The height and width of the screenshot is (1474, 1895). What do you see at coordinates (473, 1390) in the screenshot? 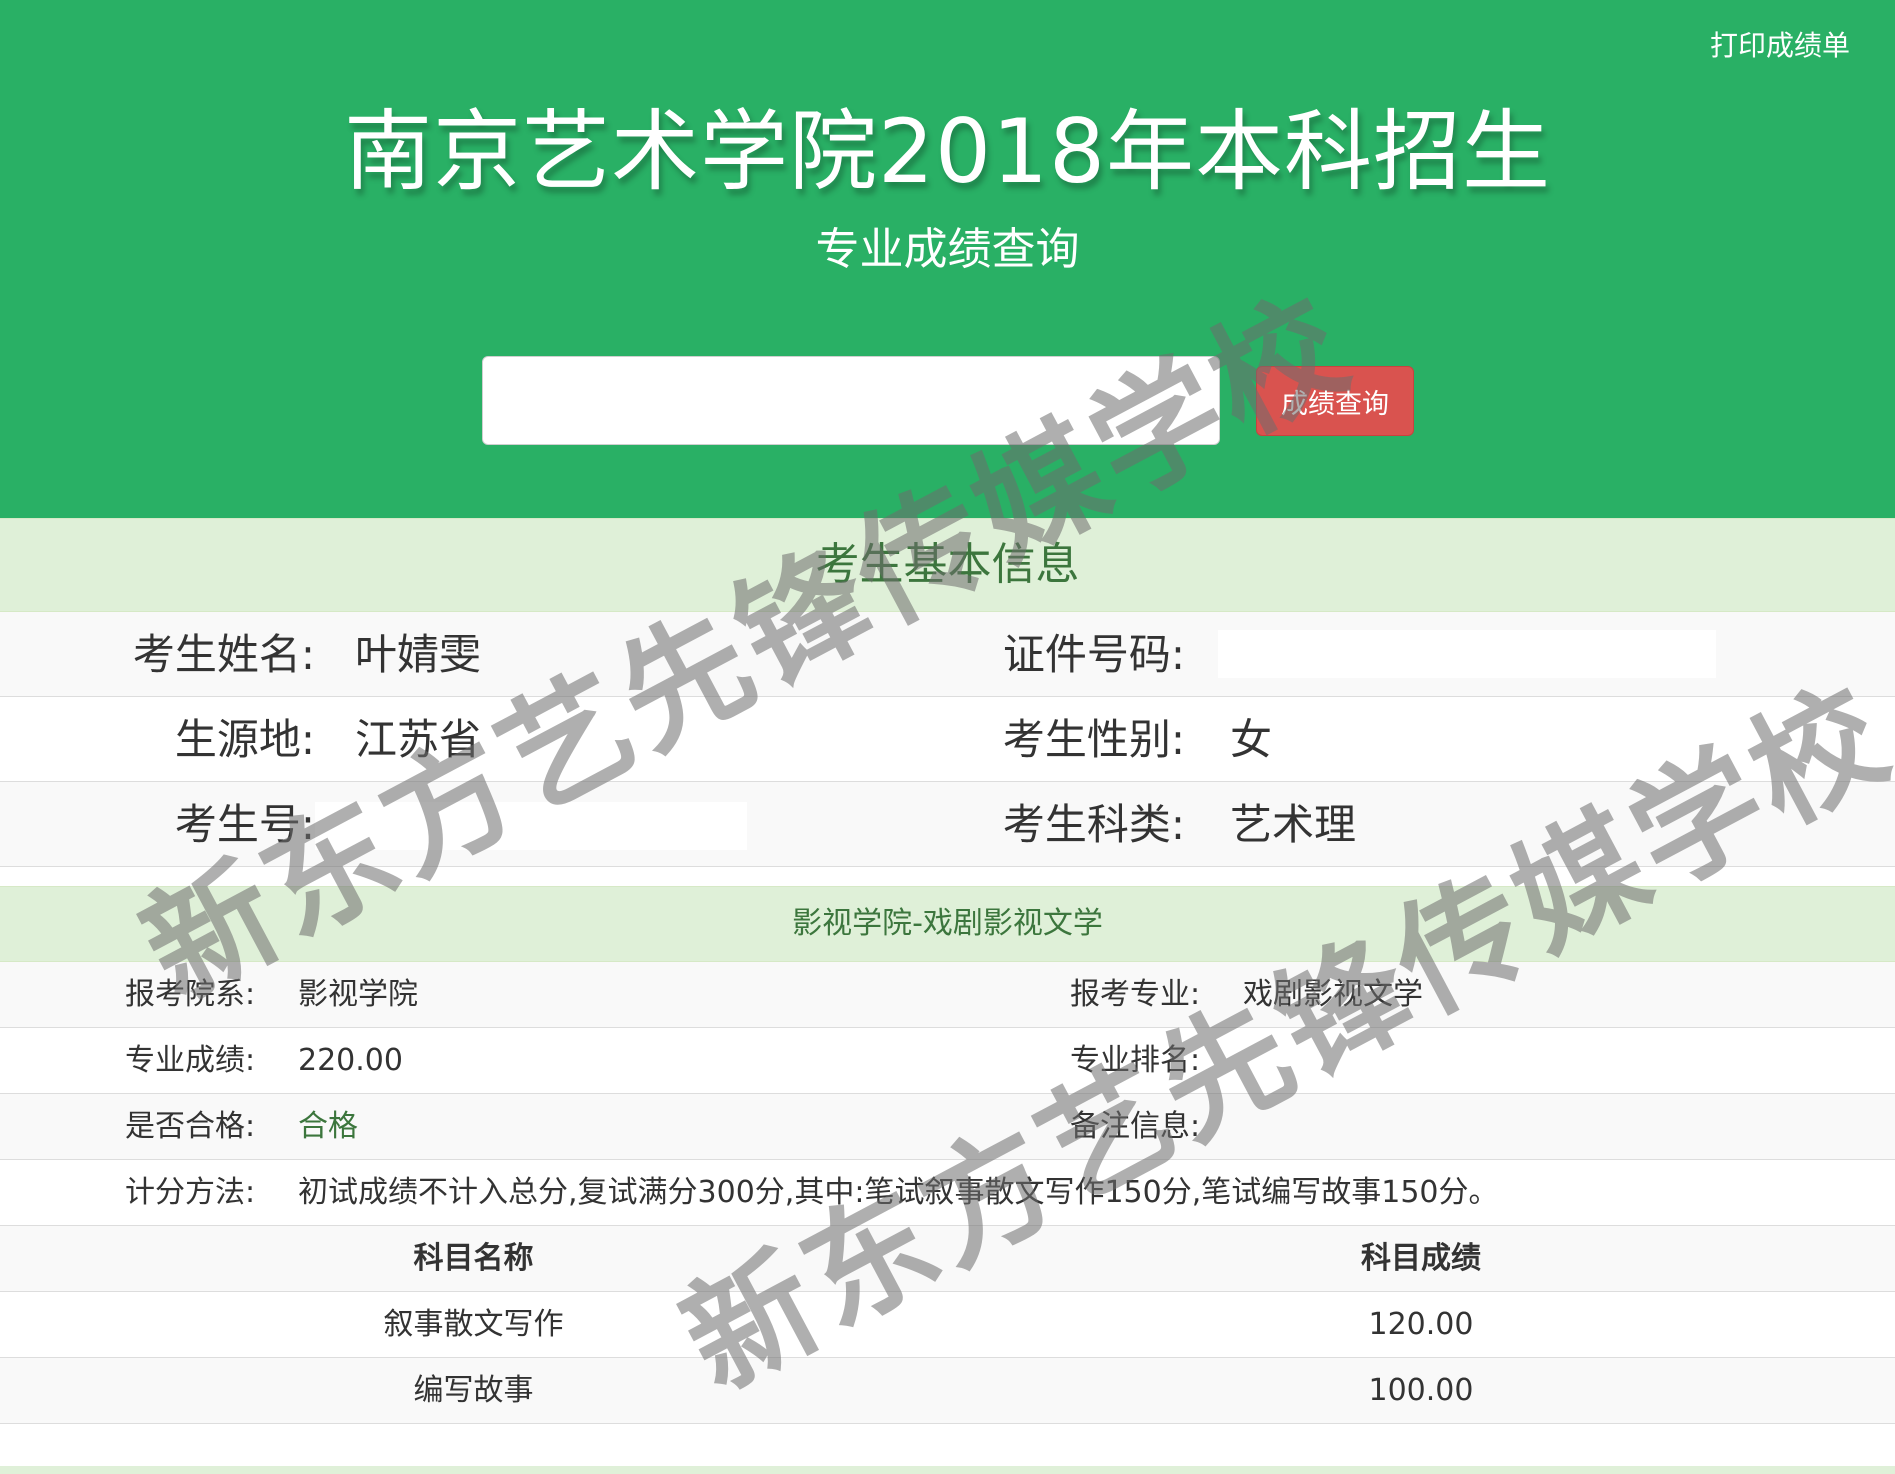
I see `subject-name: 编写故事` at bounding box center [473, 1390].